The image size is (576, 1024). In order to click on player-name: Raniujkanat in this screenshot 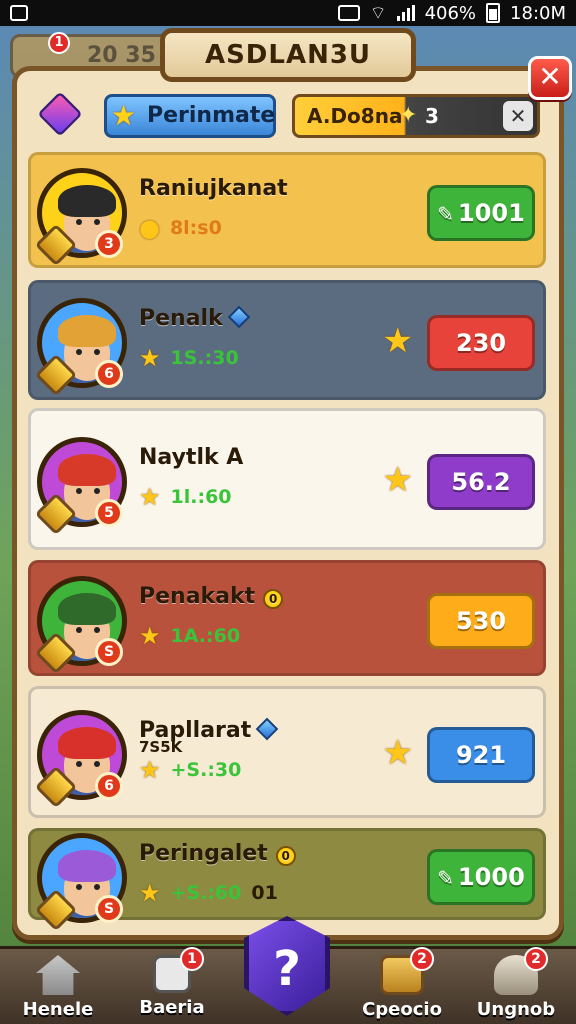, I will do `click(213, 188)`.